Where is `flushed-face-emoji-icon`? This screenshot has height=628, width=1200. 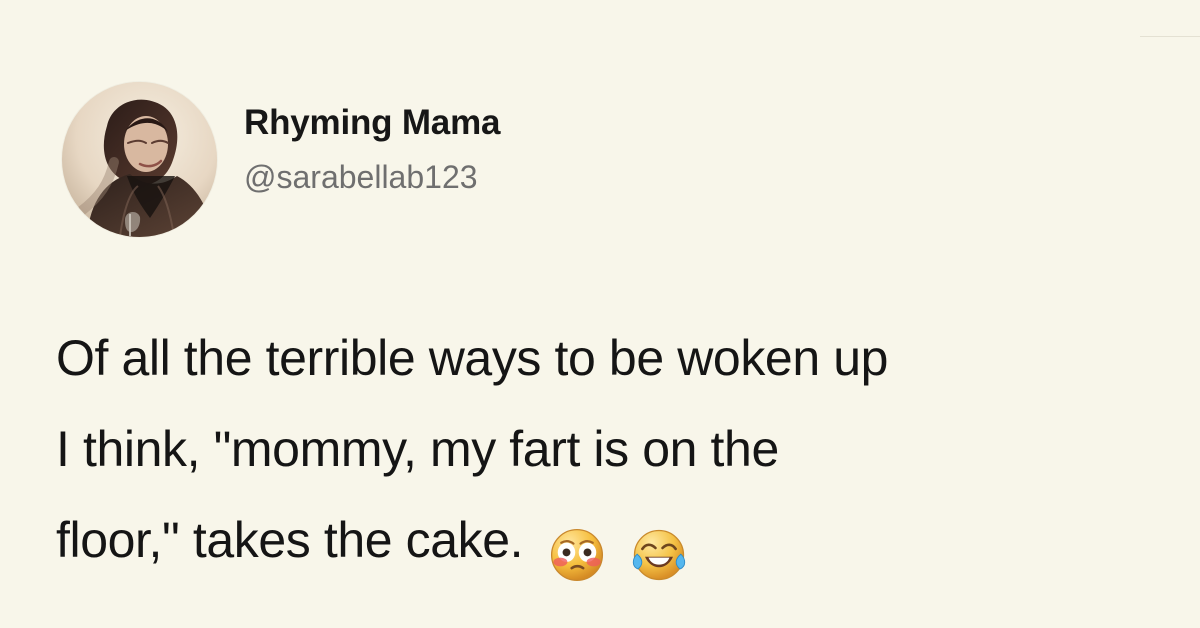 flushed-face-emoji-icon is located at coordinates (577, 555).